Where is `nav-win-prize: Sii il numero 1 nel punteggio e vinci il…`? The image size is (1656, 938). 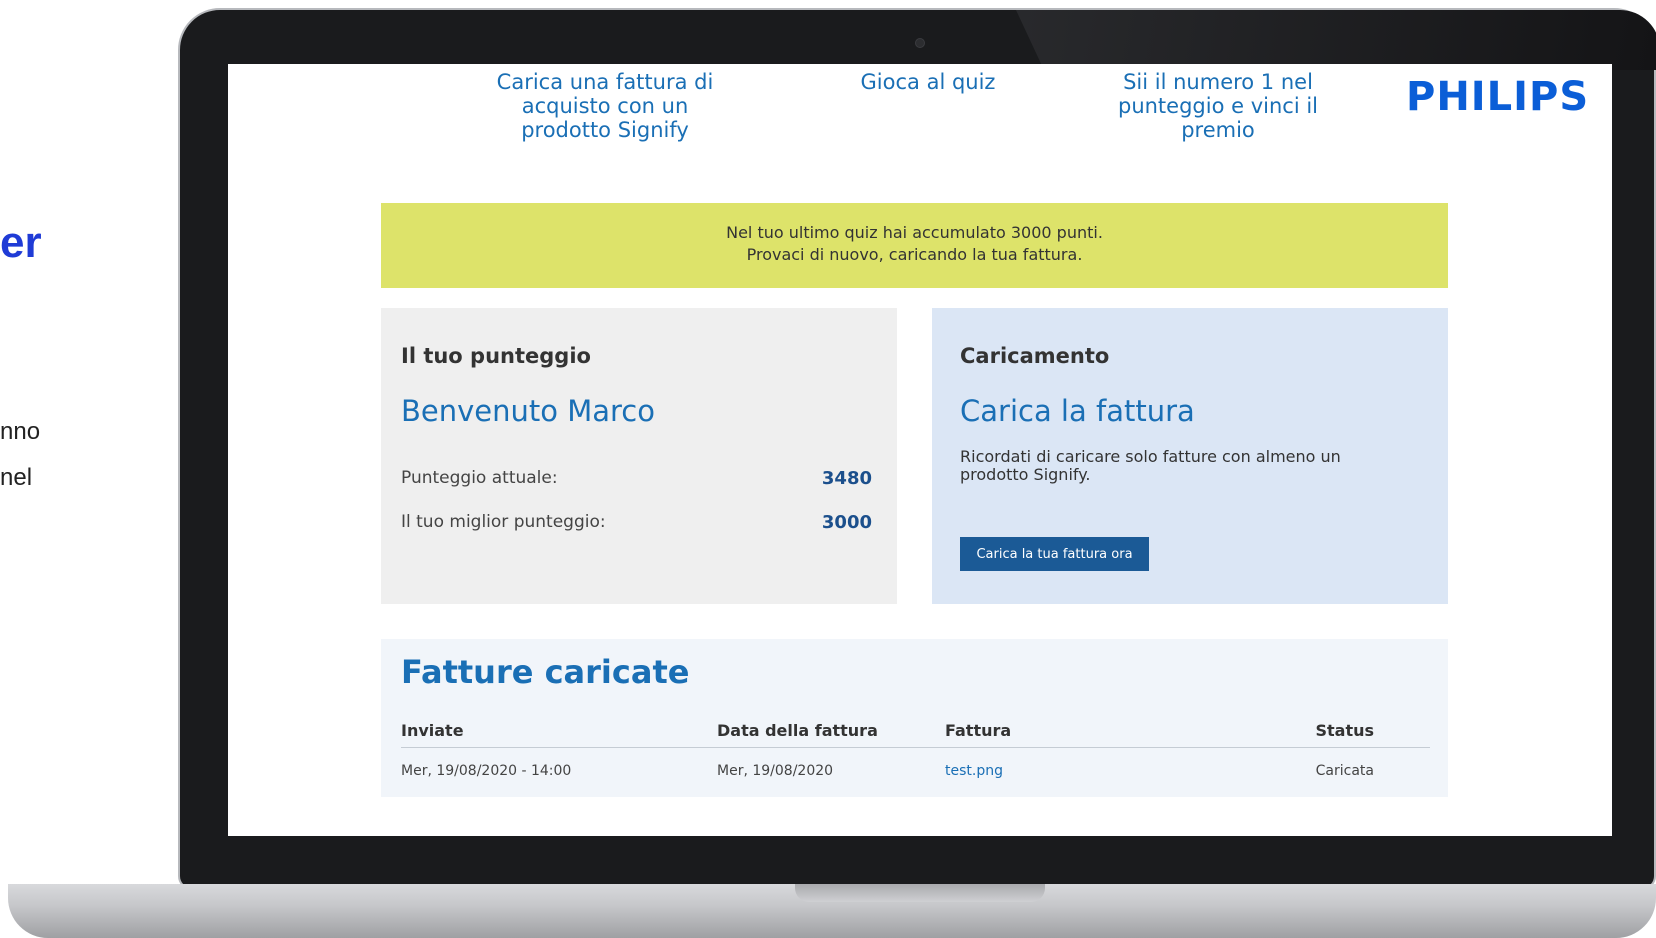 nav-win-prize: Sii il numero 1 nel punteggio e vinci il… is located at coordinates (1218, 106).